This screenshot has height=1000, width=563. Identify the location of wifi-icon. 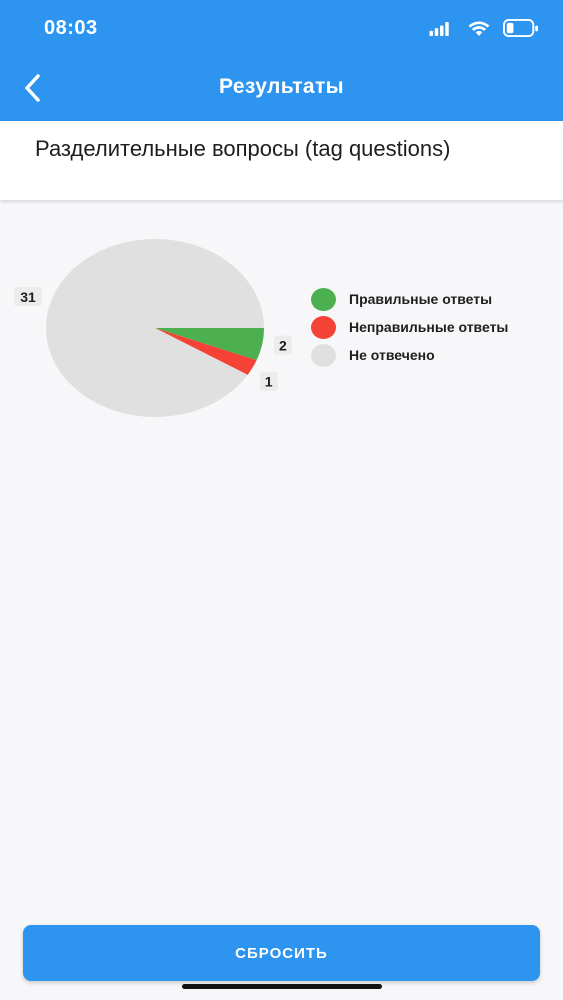
(479, 29).